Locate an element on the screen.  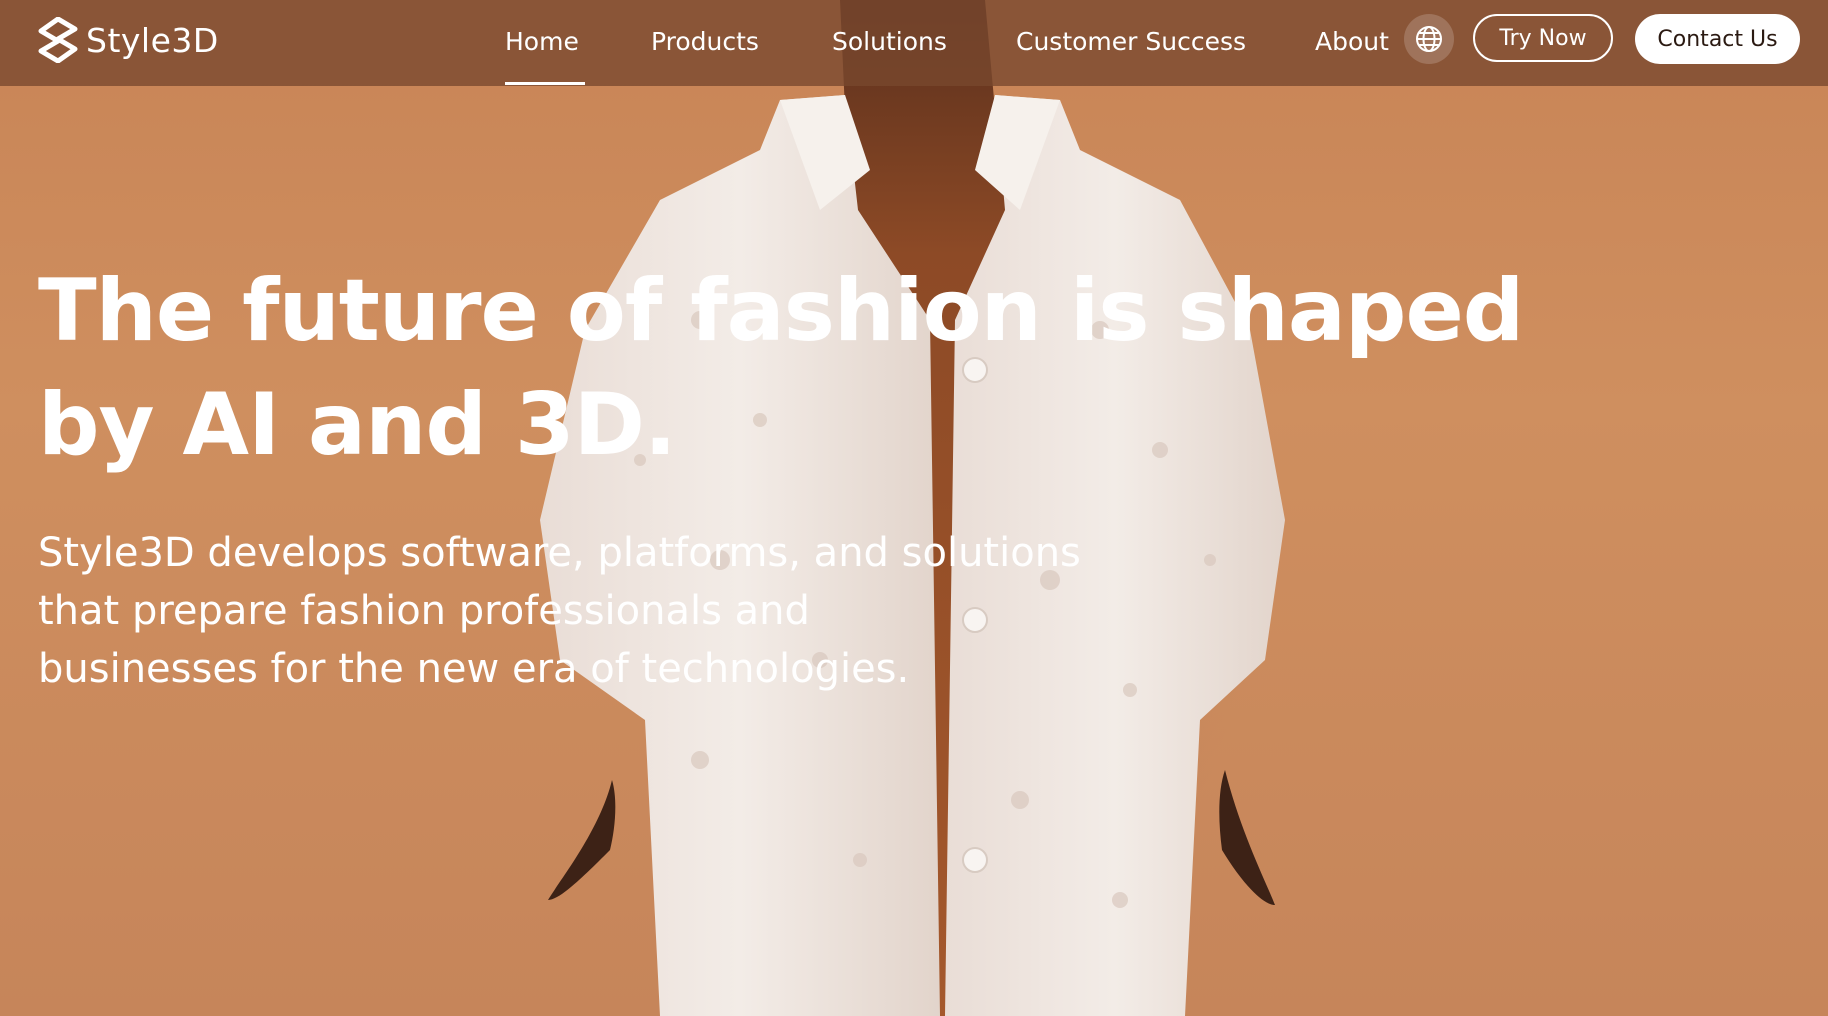
nav-customer-success: Customer Success is located at coordinates (1131, 42).